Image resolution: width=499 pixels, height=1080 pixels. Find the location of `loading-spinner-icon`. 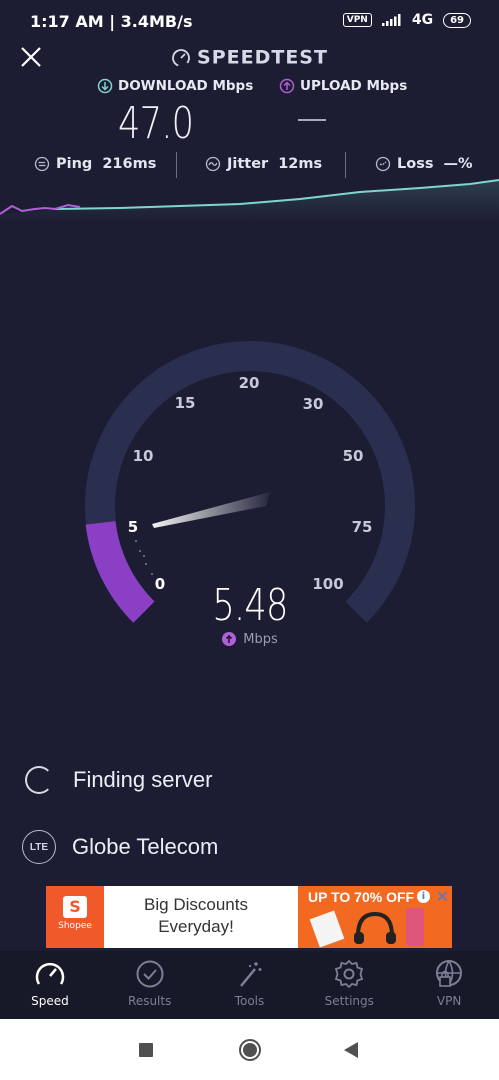

loading-spinner-icon is located at coordinates (39, 780).